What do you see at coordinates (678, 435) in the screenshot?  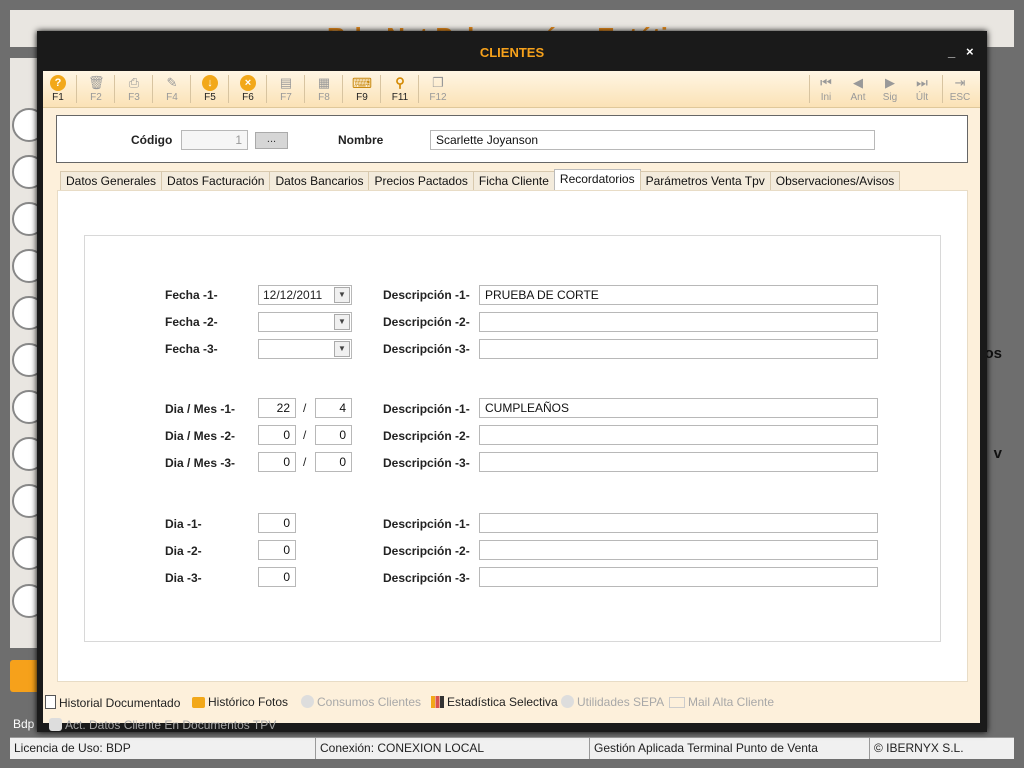 I see `dia-mes-2-descripcion-input` at bounding box center [678, 435].